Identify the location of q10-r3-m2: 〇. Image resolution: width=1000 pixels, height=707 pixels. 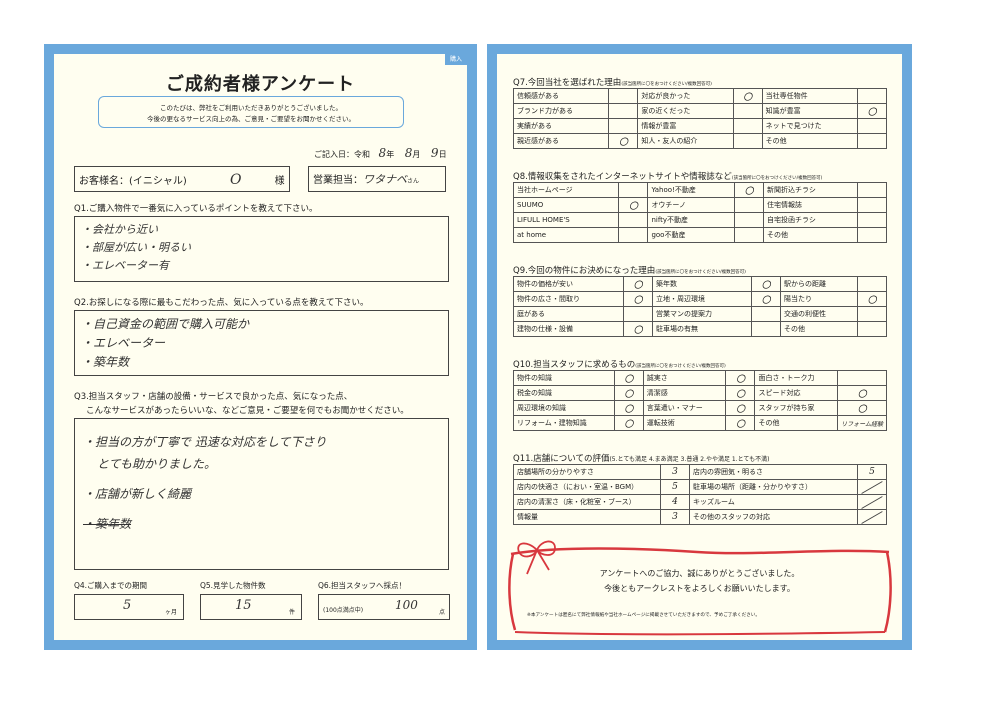
(740, 408).